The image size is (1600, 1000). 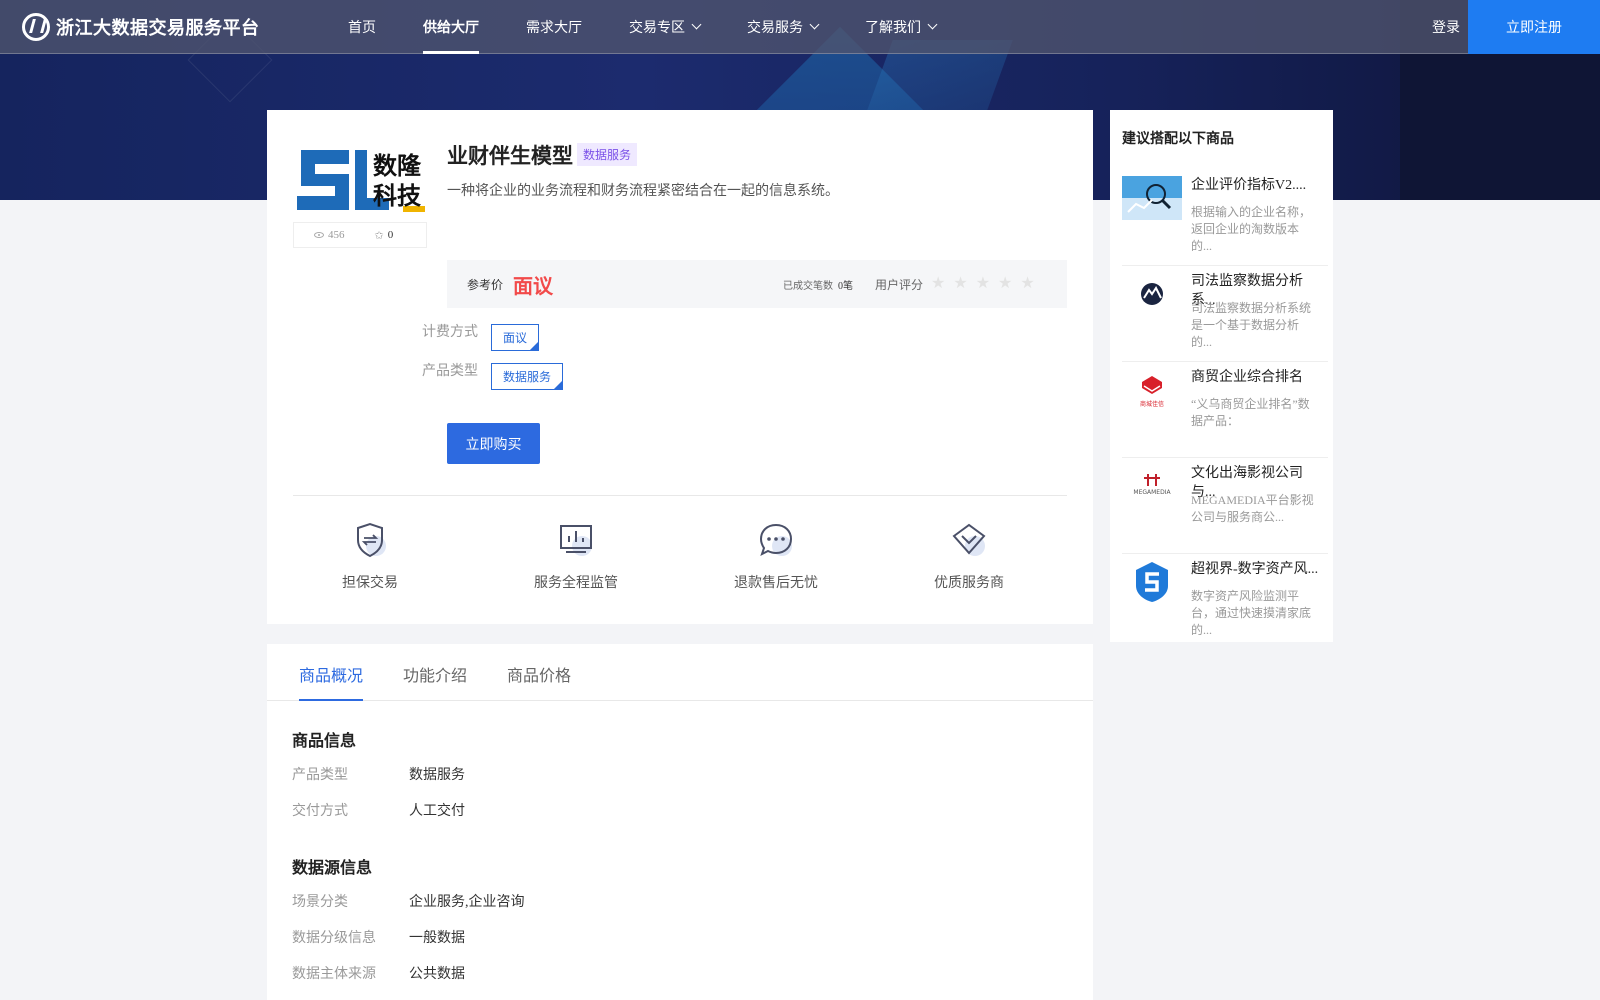 I want to click on feature-label: 优质服务商, so click(x=969, y=583).